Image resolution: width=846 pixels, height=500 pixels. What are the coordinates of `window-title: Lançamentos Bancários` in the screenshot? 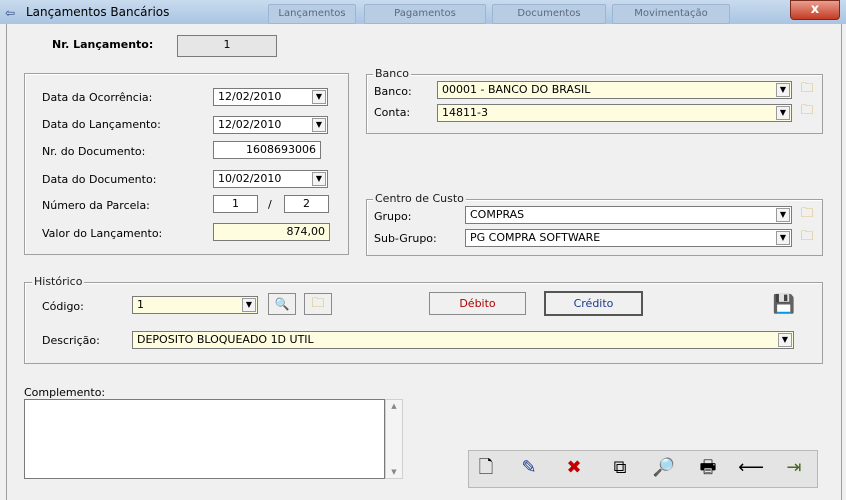 It's located at (98, 12).